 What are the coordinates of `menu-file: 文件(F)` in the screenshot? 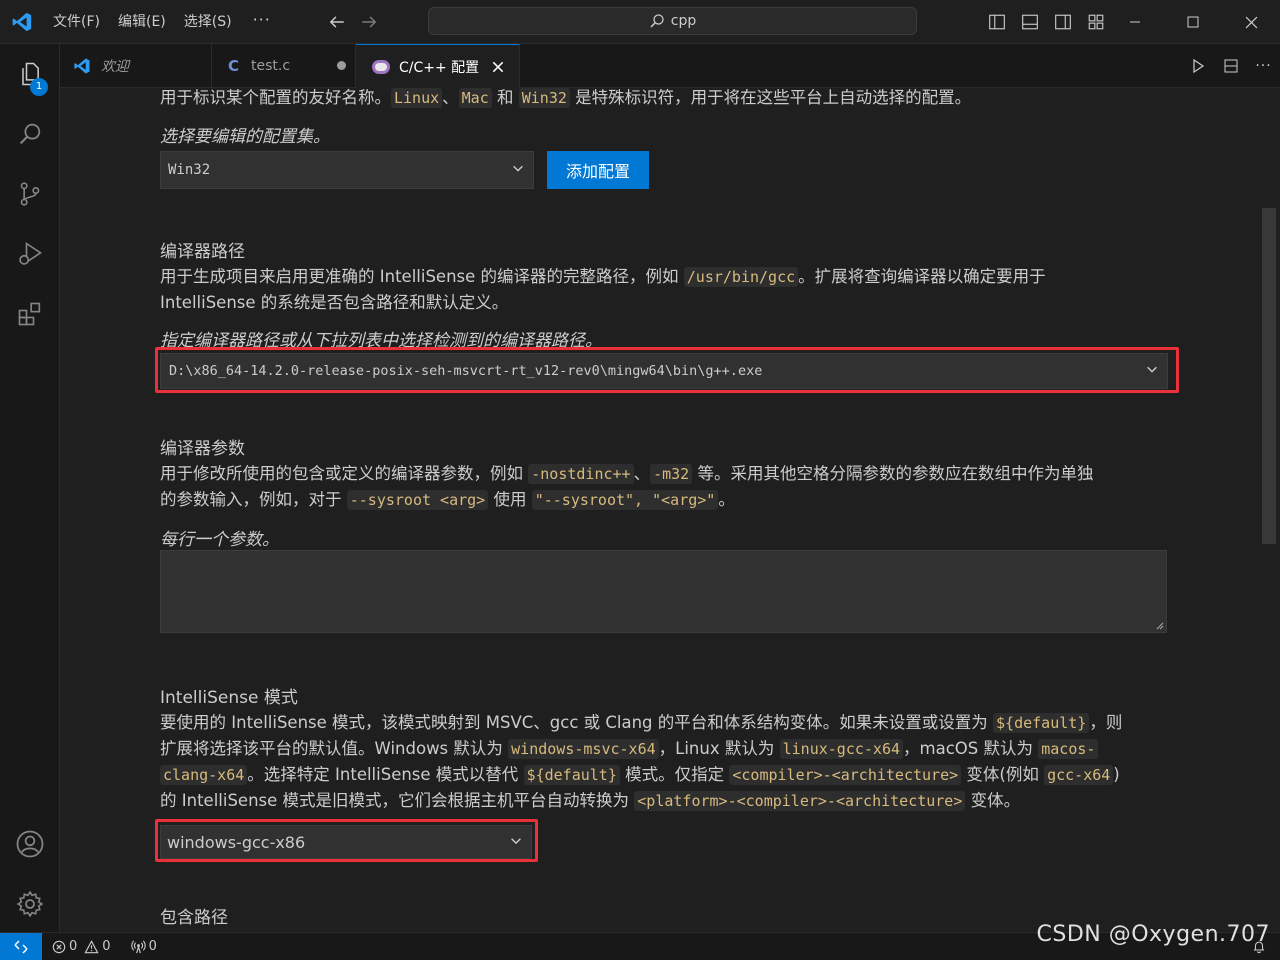 It's located at (76, 22).